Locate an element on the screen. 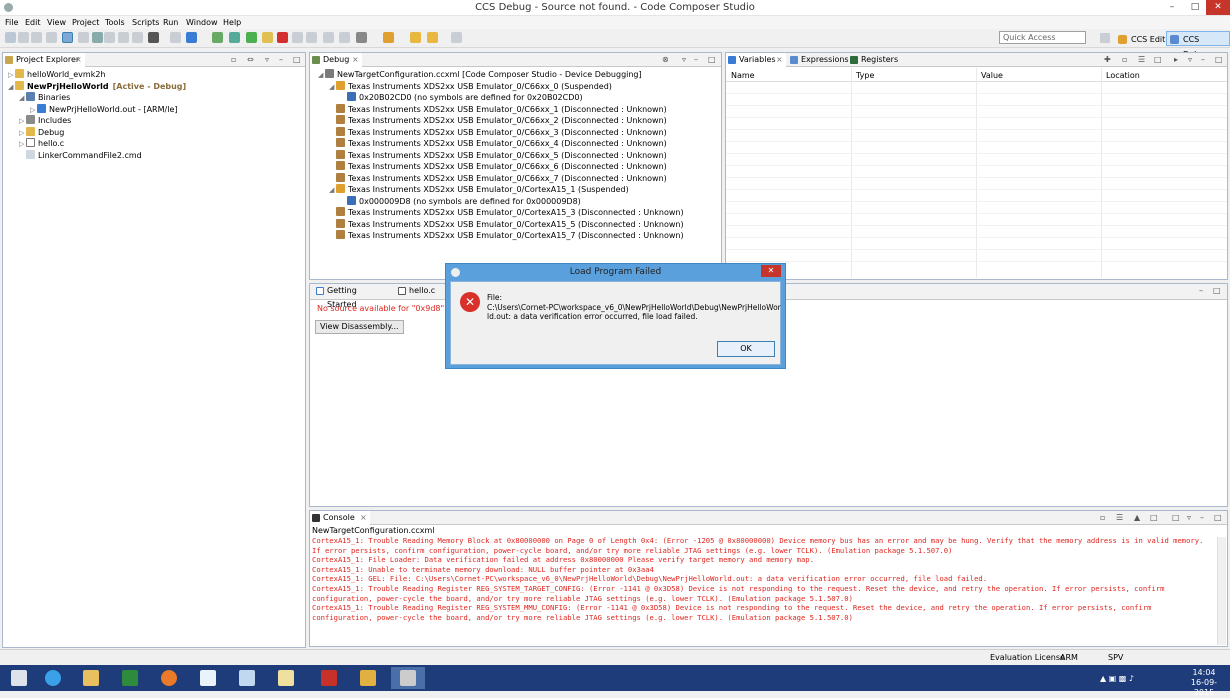 The image size is (1230, 698). windows-start-icon is located at coordinates (19, 678).